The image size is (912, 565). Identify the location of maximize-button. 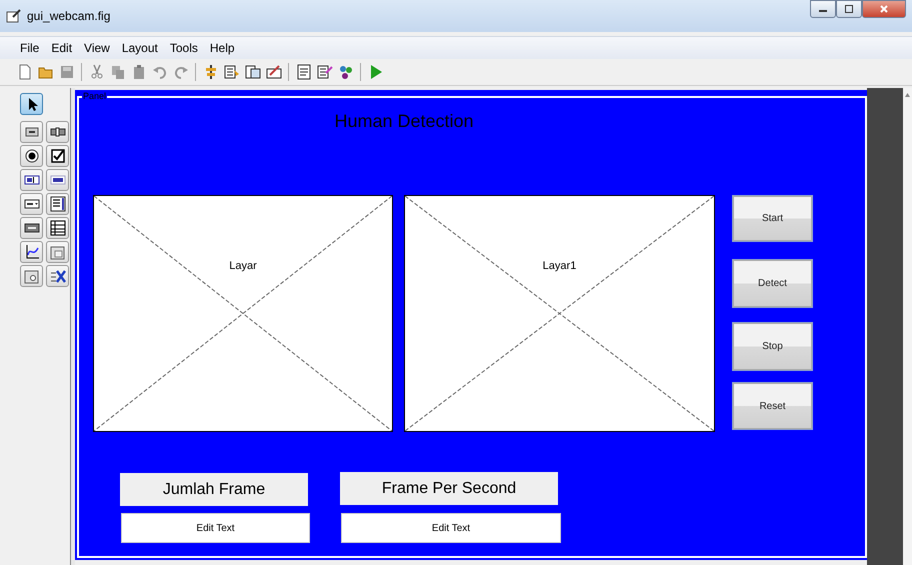
(849, 9).